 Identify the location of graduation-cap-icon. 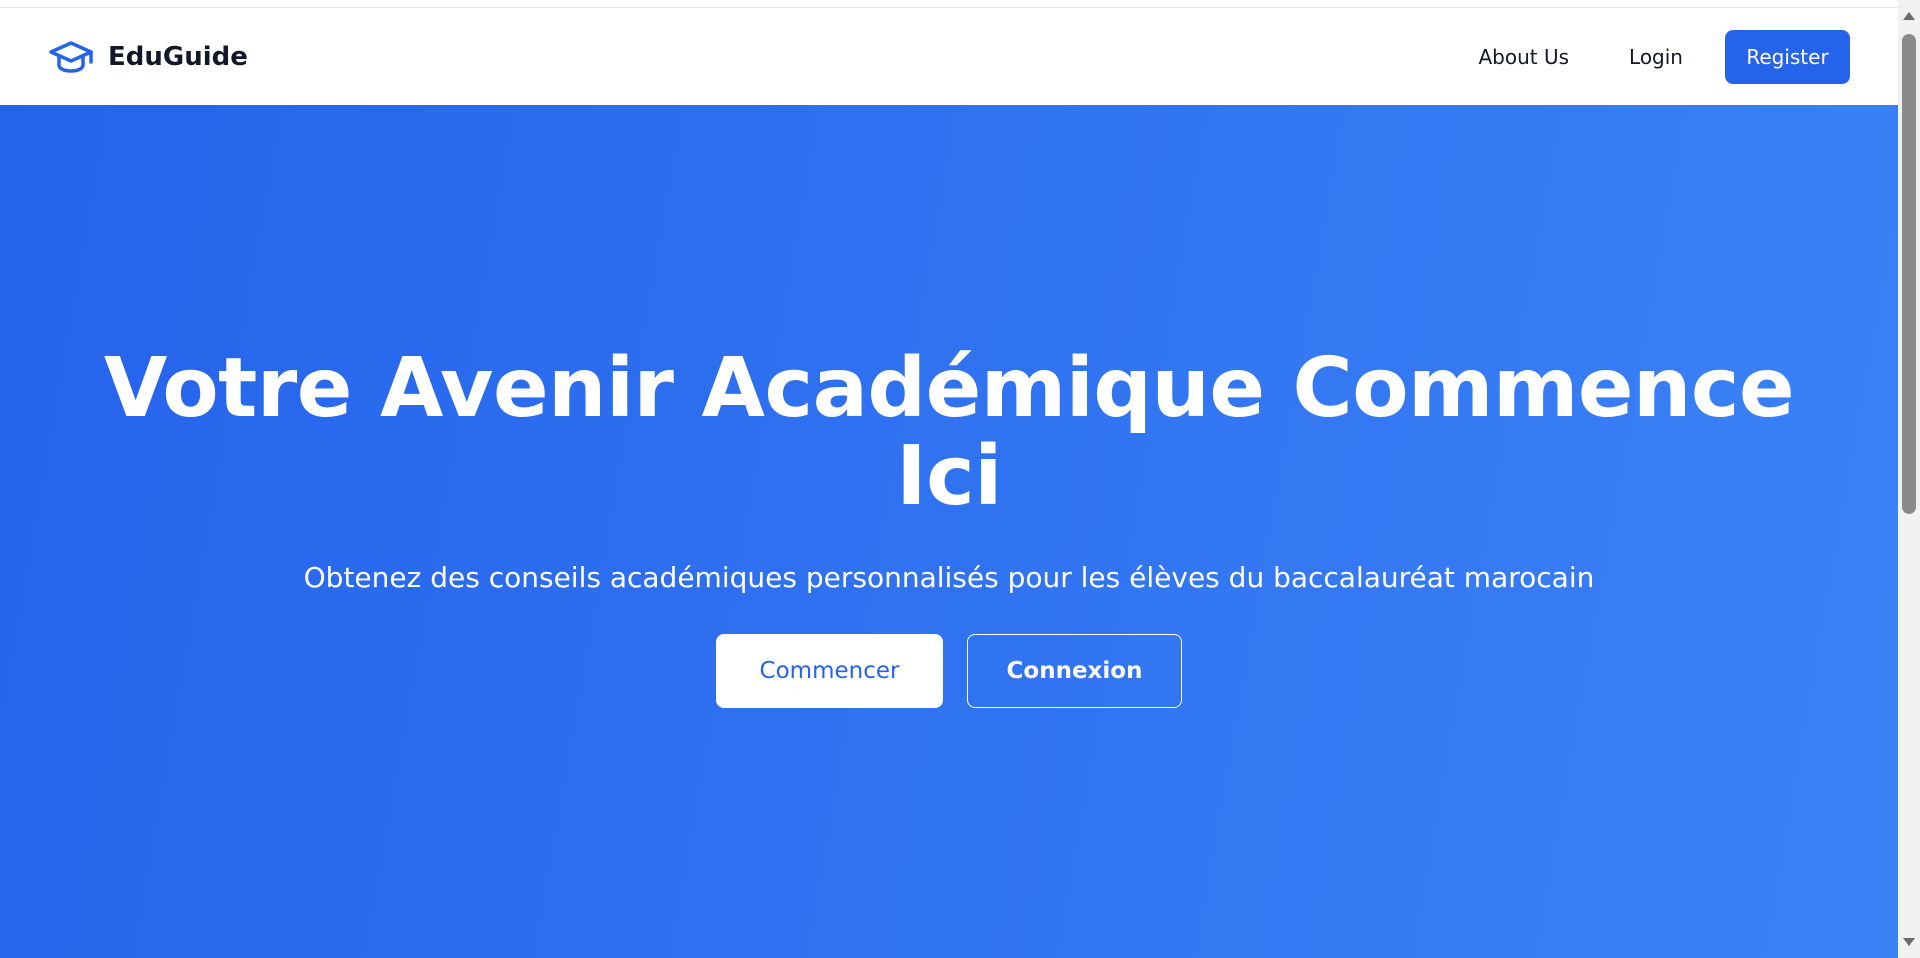
(71, 57).